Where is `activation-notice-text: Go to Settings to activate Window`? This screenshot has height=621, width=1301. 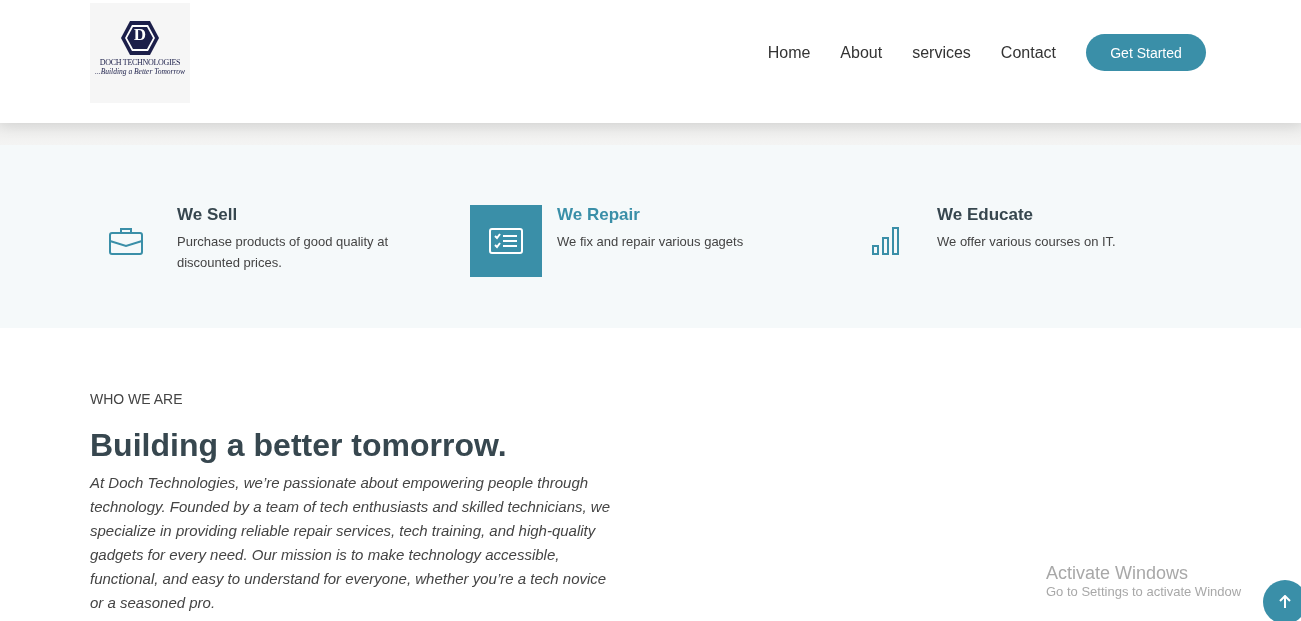
activation-notice-text: Go to Settings to activate Window is located at coordinates (1144, 591).